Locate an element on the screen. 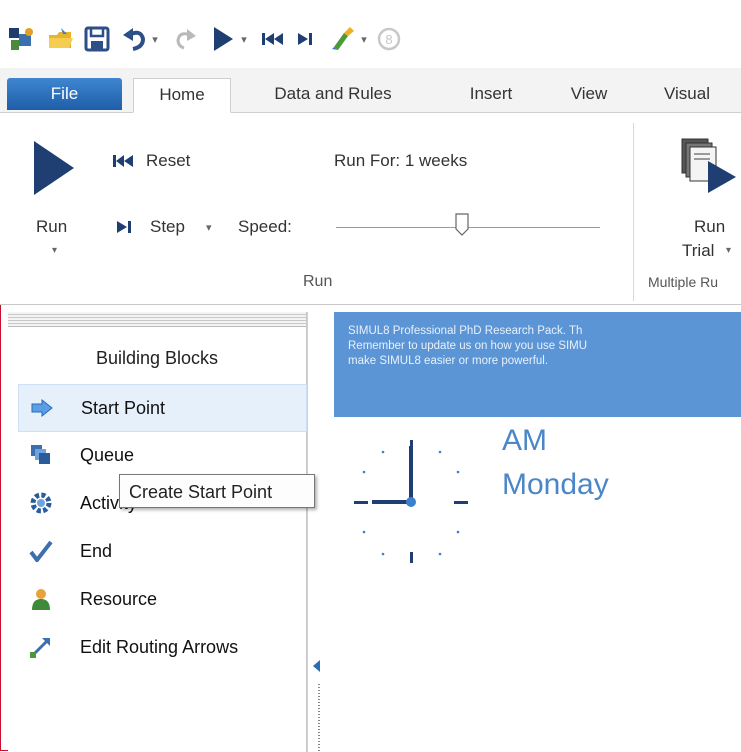  queue-icon is located at coordinates (41, 455).